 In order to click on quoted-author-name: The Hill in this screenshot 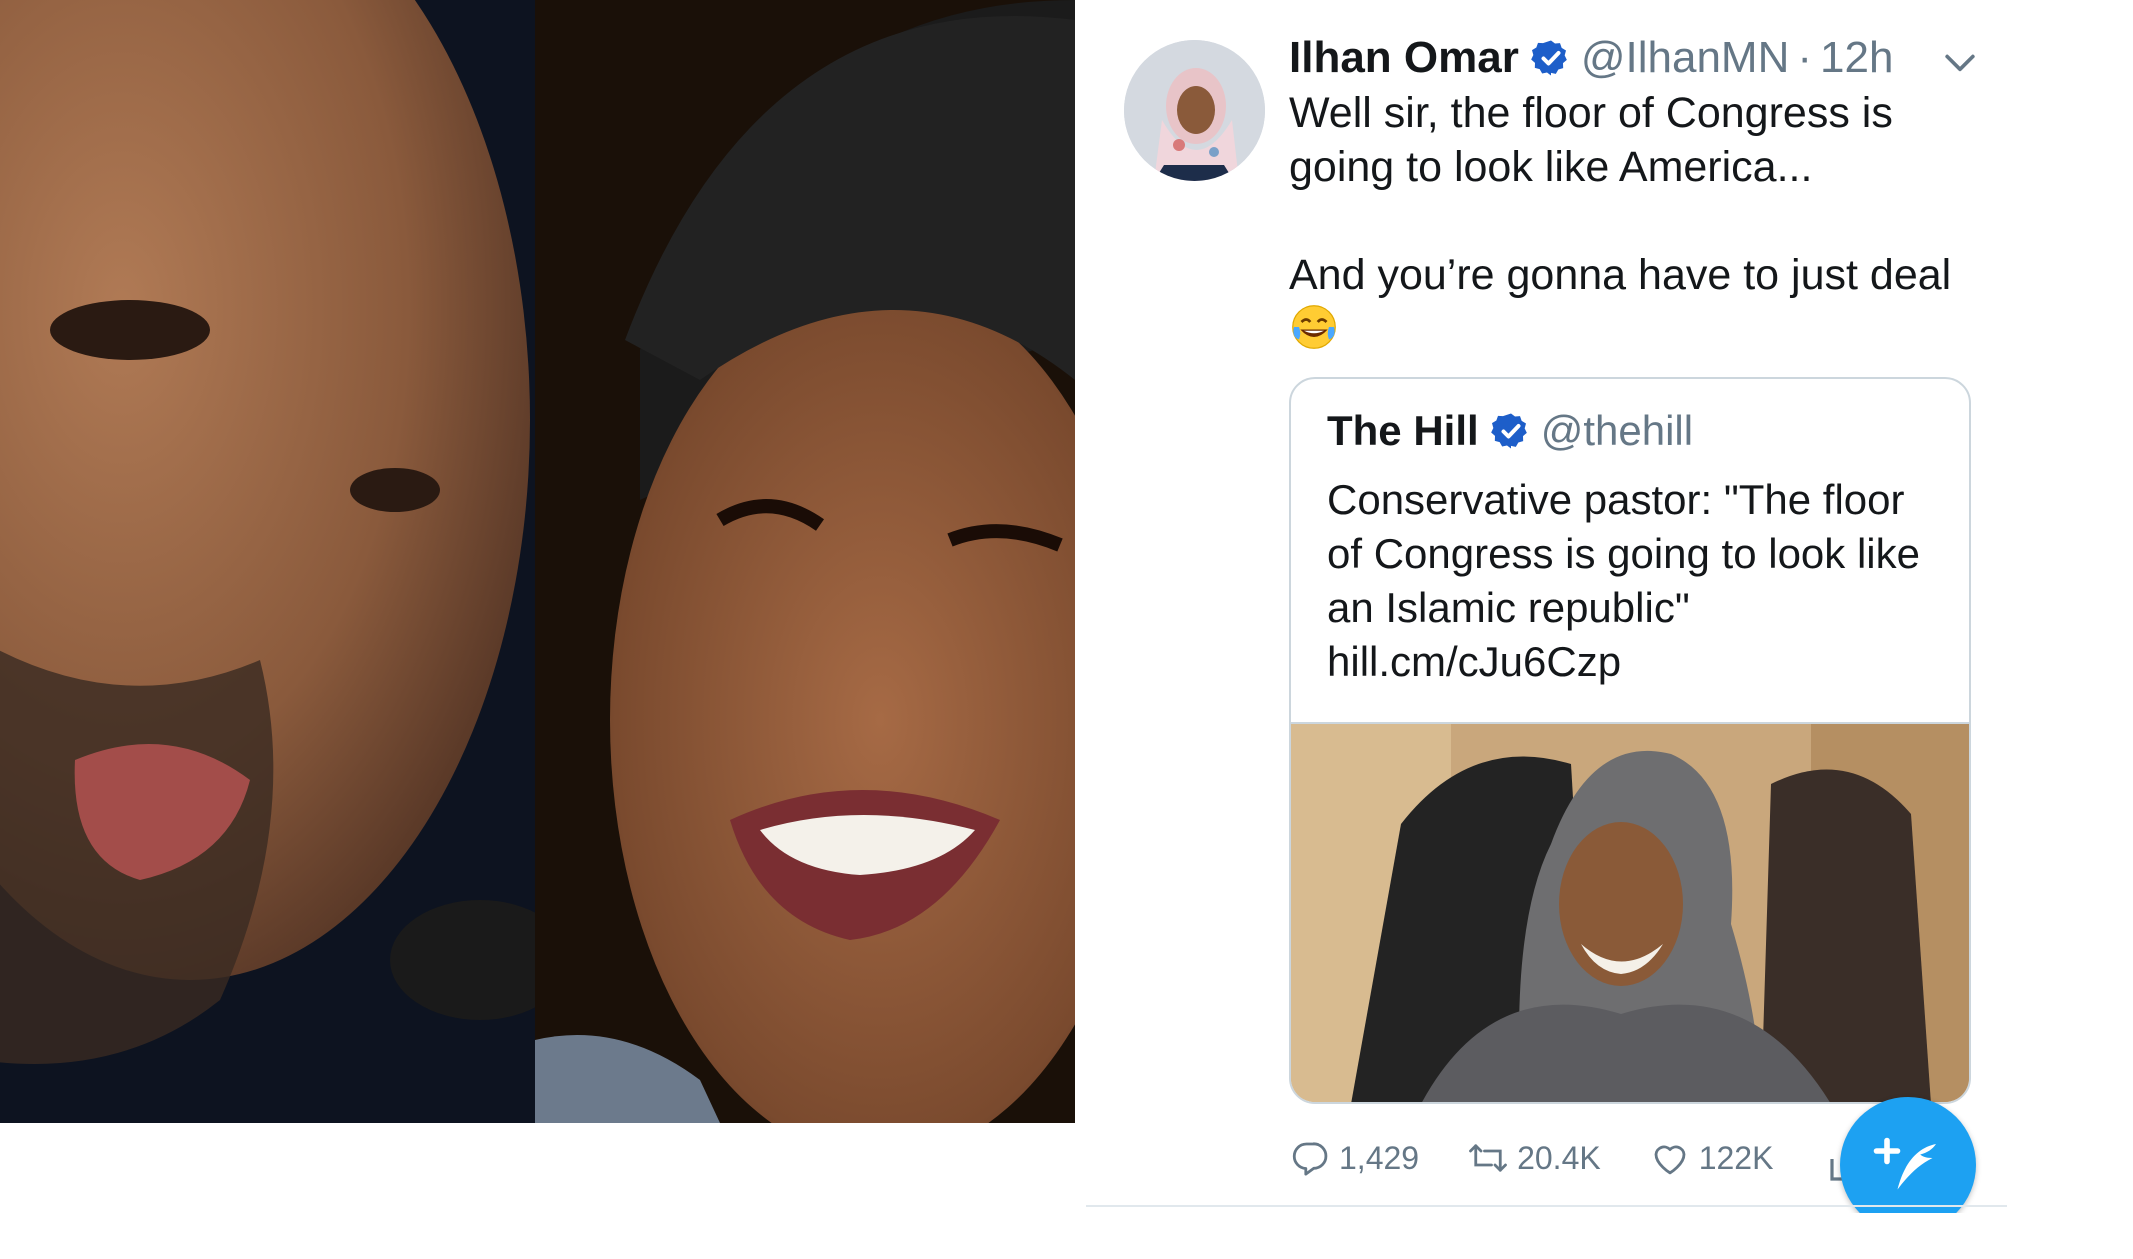, I will do `click(1403, 430)`.